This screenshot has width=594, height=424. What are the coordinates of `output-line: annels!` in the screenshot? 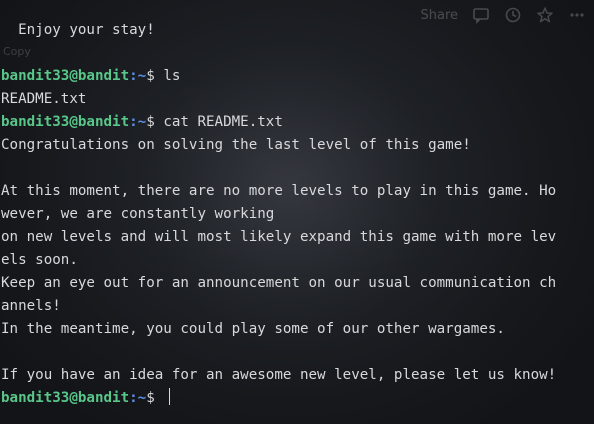 It's located at (31, 306).